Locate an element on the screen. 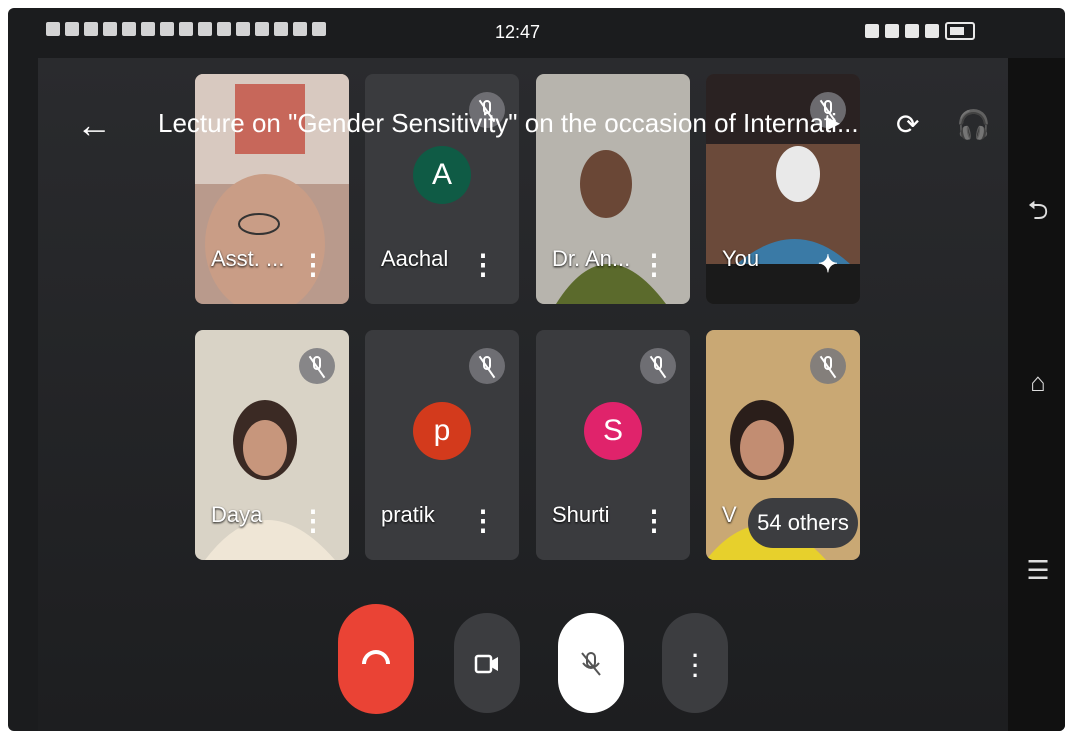 The height and width of the screenshot is (739, 1075). alarm-icon is located at coordinates (912, 31).